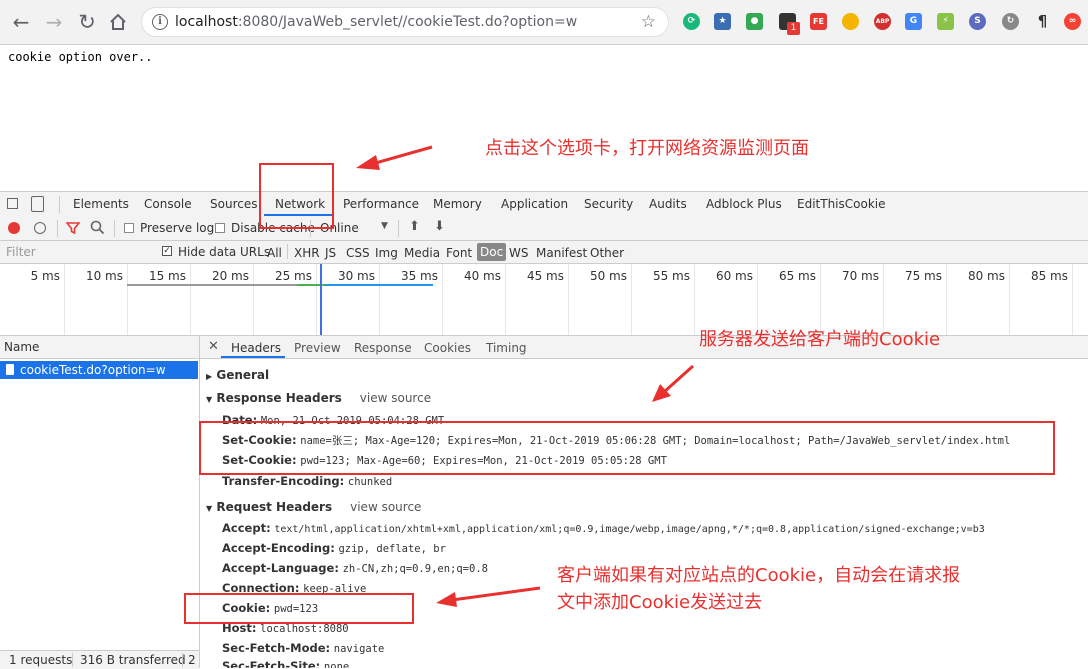 Image resolution: width=1088 pixels, height=669 pixels. What do you see at coordinates (759, 575) in the screenshot?
I see `annotation-request-cookie-line1: 客户端如果有对应站点的Cookie，自动会在请求报` at bounding box center [759, 575].